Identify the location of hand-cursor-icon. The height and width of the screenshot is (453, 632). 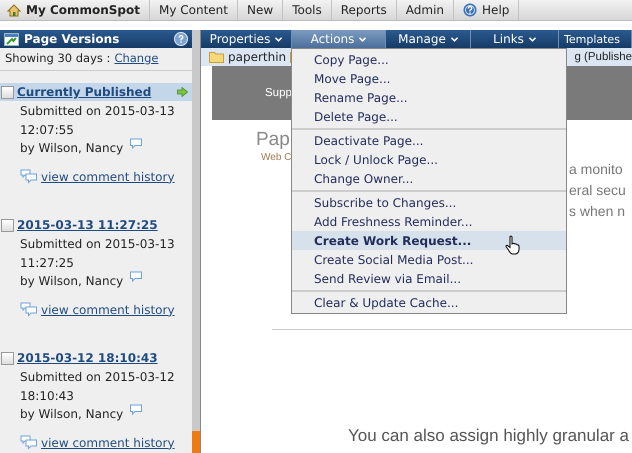
(513, 245).